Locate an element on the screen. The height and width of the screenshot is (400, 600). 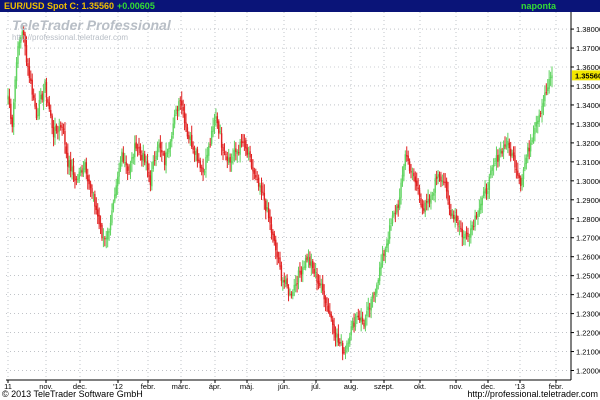
period-label: naponta is located at coordinates (538, 6).